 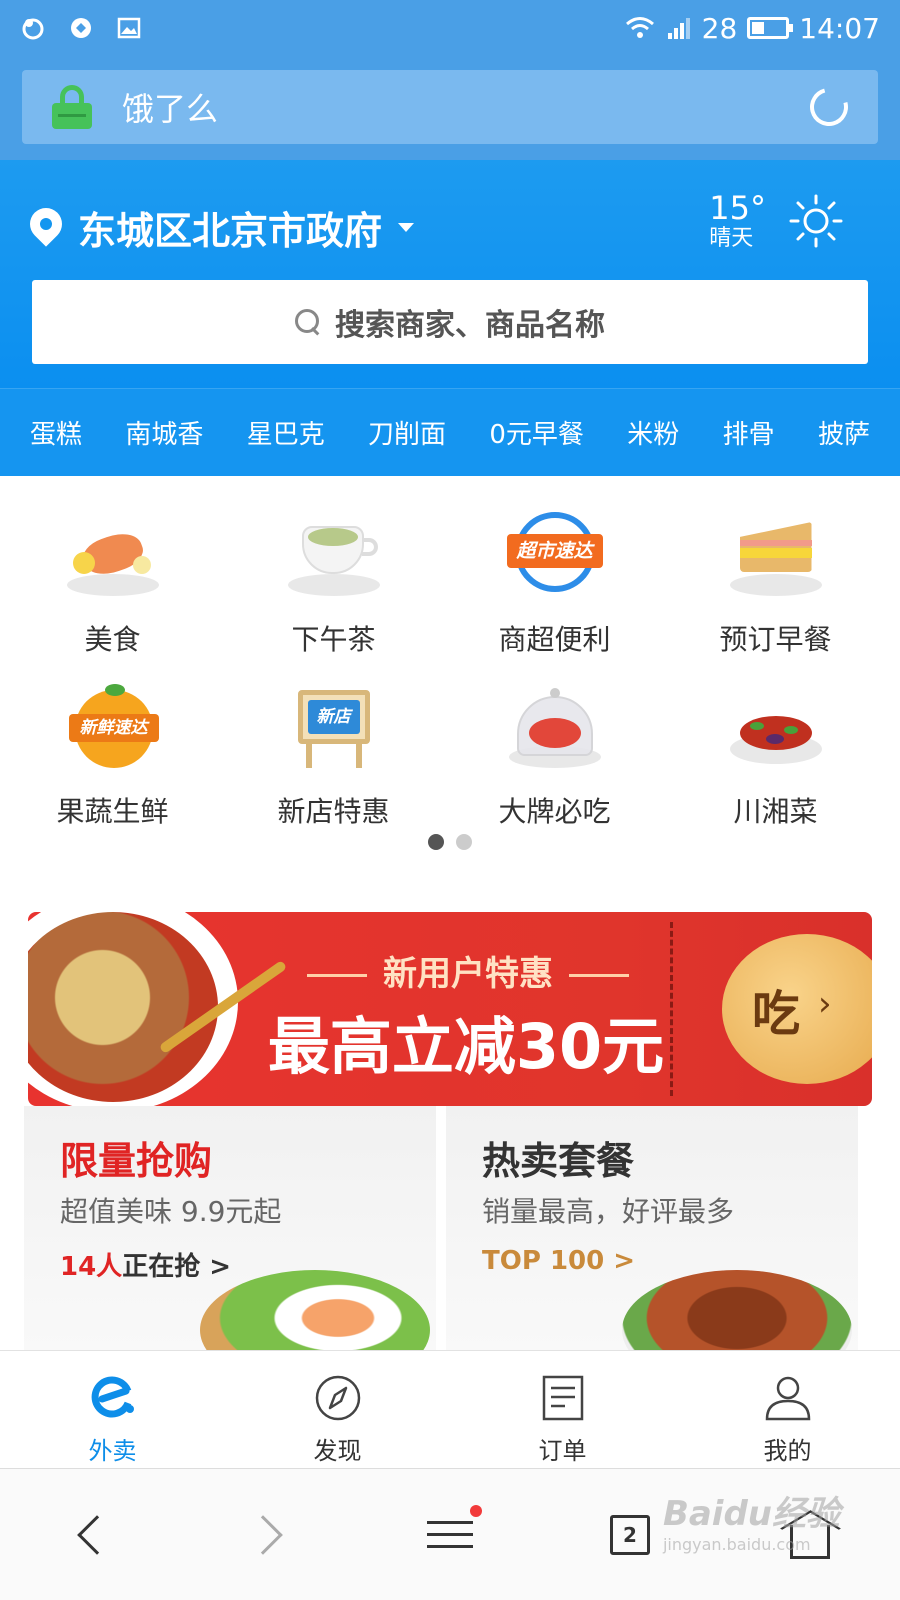 What do you see at coordinates (171, 1211) in the screenshot?
I see `card-description: 超值美味 9.9元起` at bounding box center [171, 1211].